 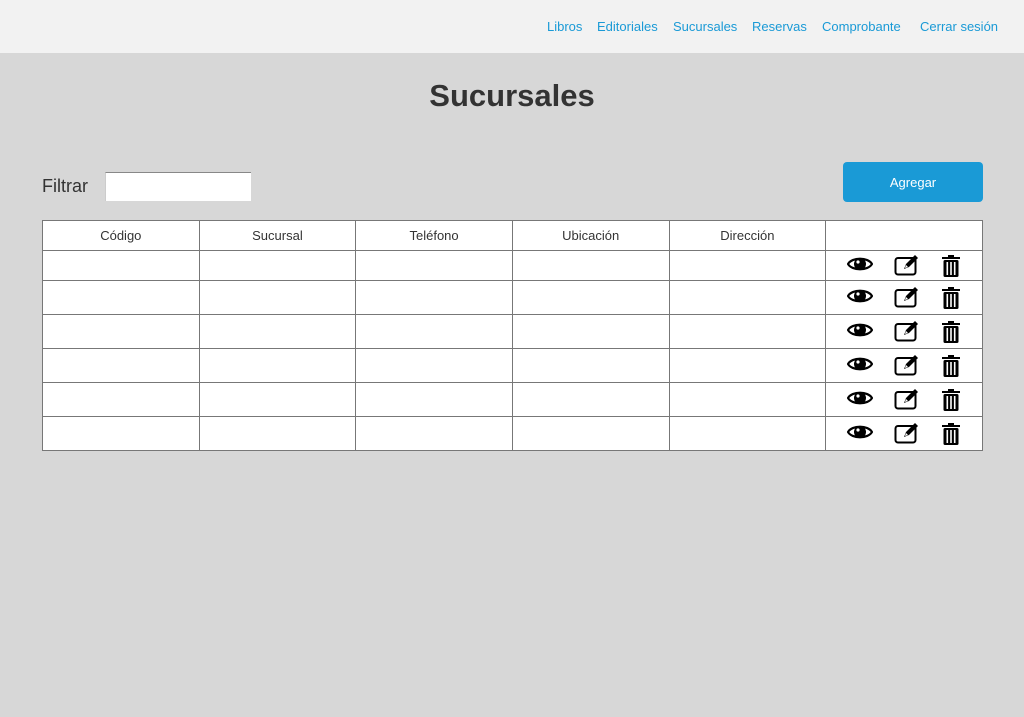 I want to click on column-header: Ubicación, so click(x=590, y=235).